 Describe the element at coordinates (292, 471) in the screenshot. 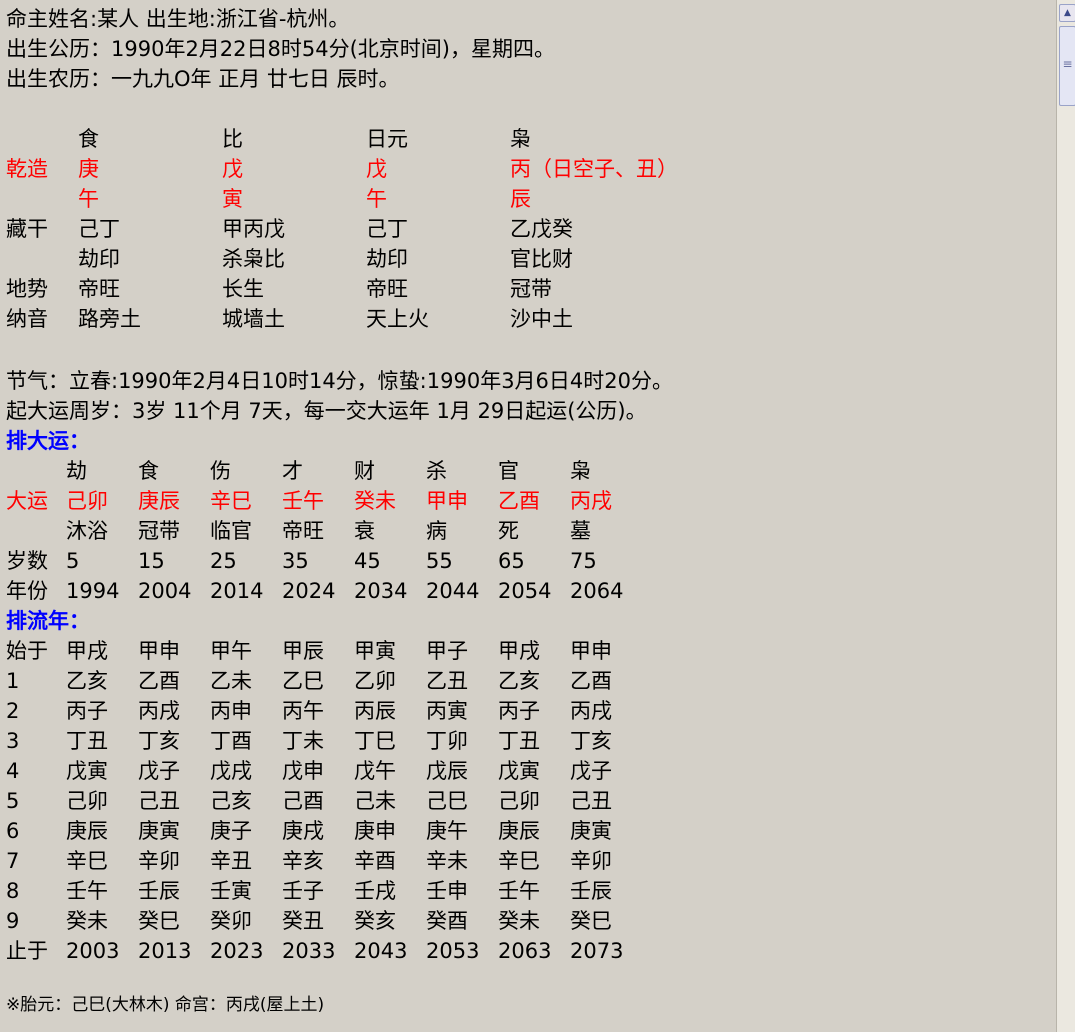

I see `dayun-cell-shishen: 才` at that location.